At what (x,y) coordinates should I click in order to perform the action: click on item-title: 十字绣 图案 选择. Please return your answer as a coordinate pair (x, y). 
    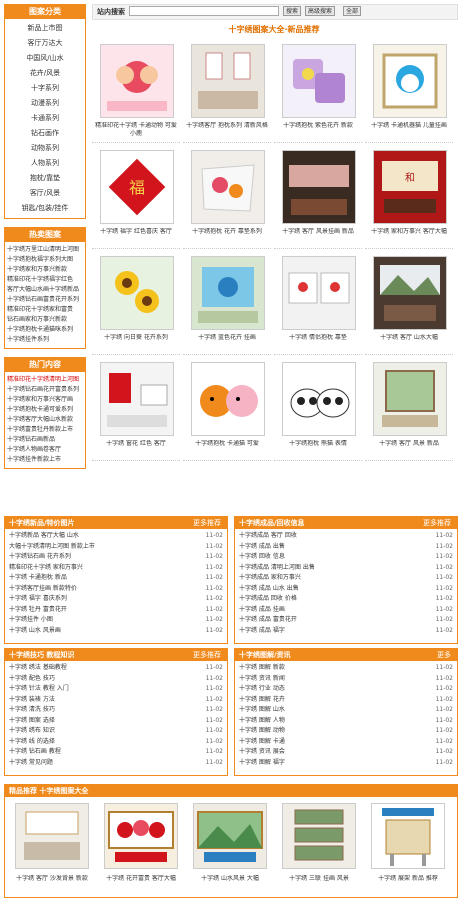
    Looking at the image, I should click on (99, 721).